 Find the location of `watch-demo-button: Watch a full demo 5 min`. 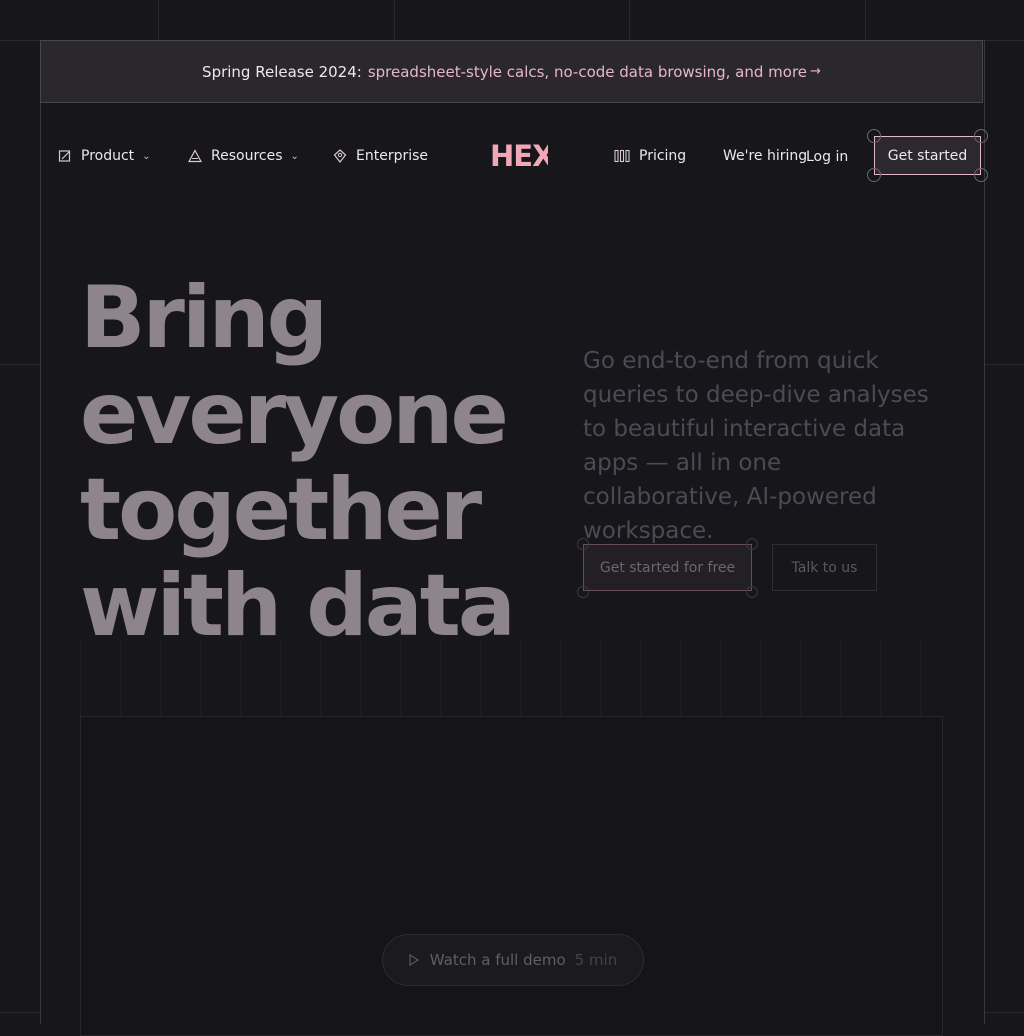

watch-demo-button: Watch a full demo 5 min is located at coordinates (513, 960).